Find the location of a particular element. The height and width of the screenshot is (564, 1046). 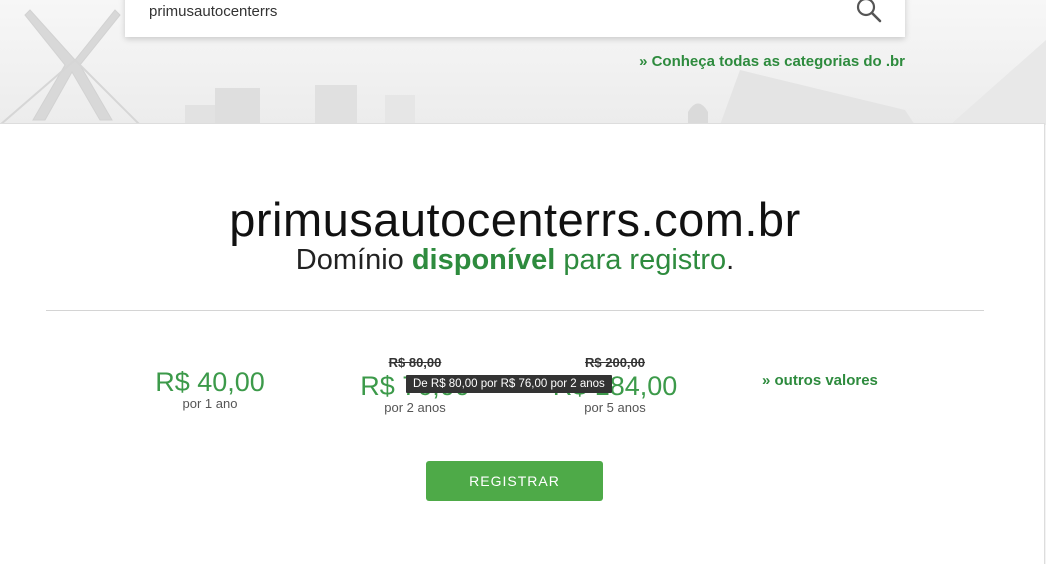

price-old: R$ 80,00 is located at coordinates (415, 362).